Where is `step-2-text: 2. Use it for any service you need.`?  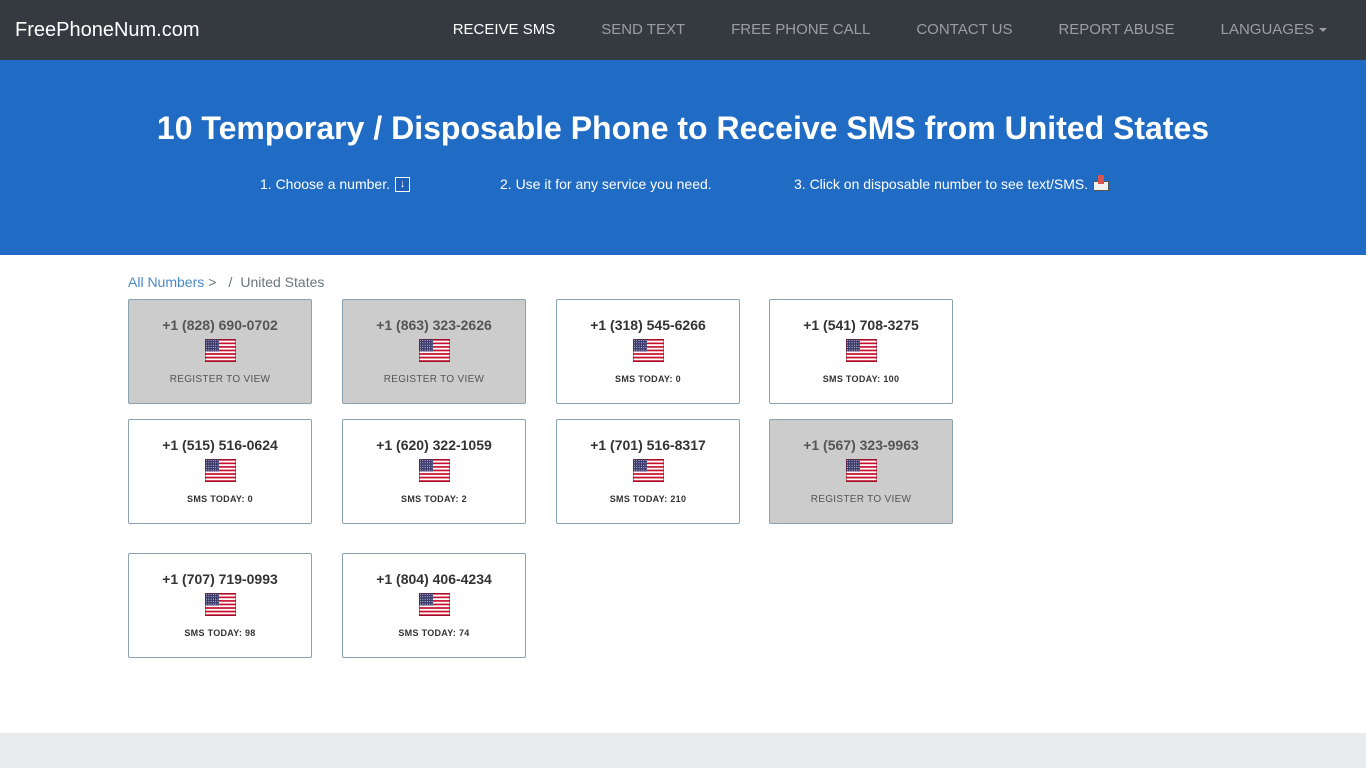 step-2-text: 2. Use it for any service you need. is located at coordinates (606, 184).